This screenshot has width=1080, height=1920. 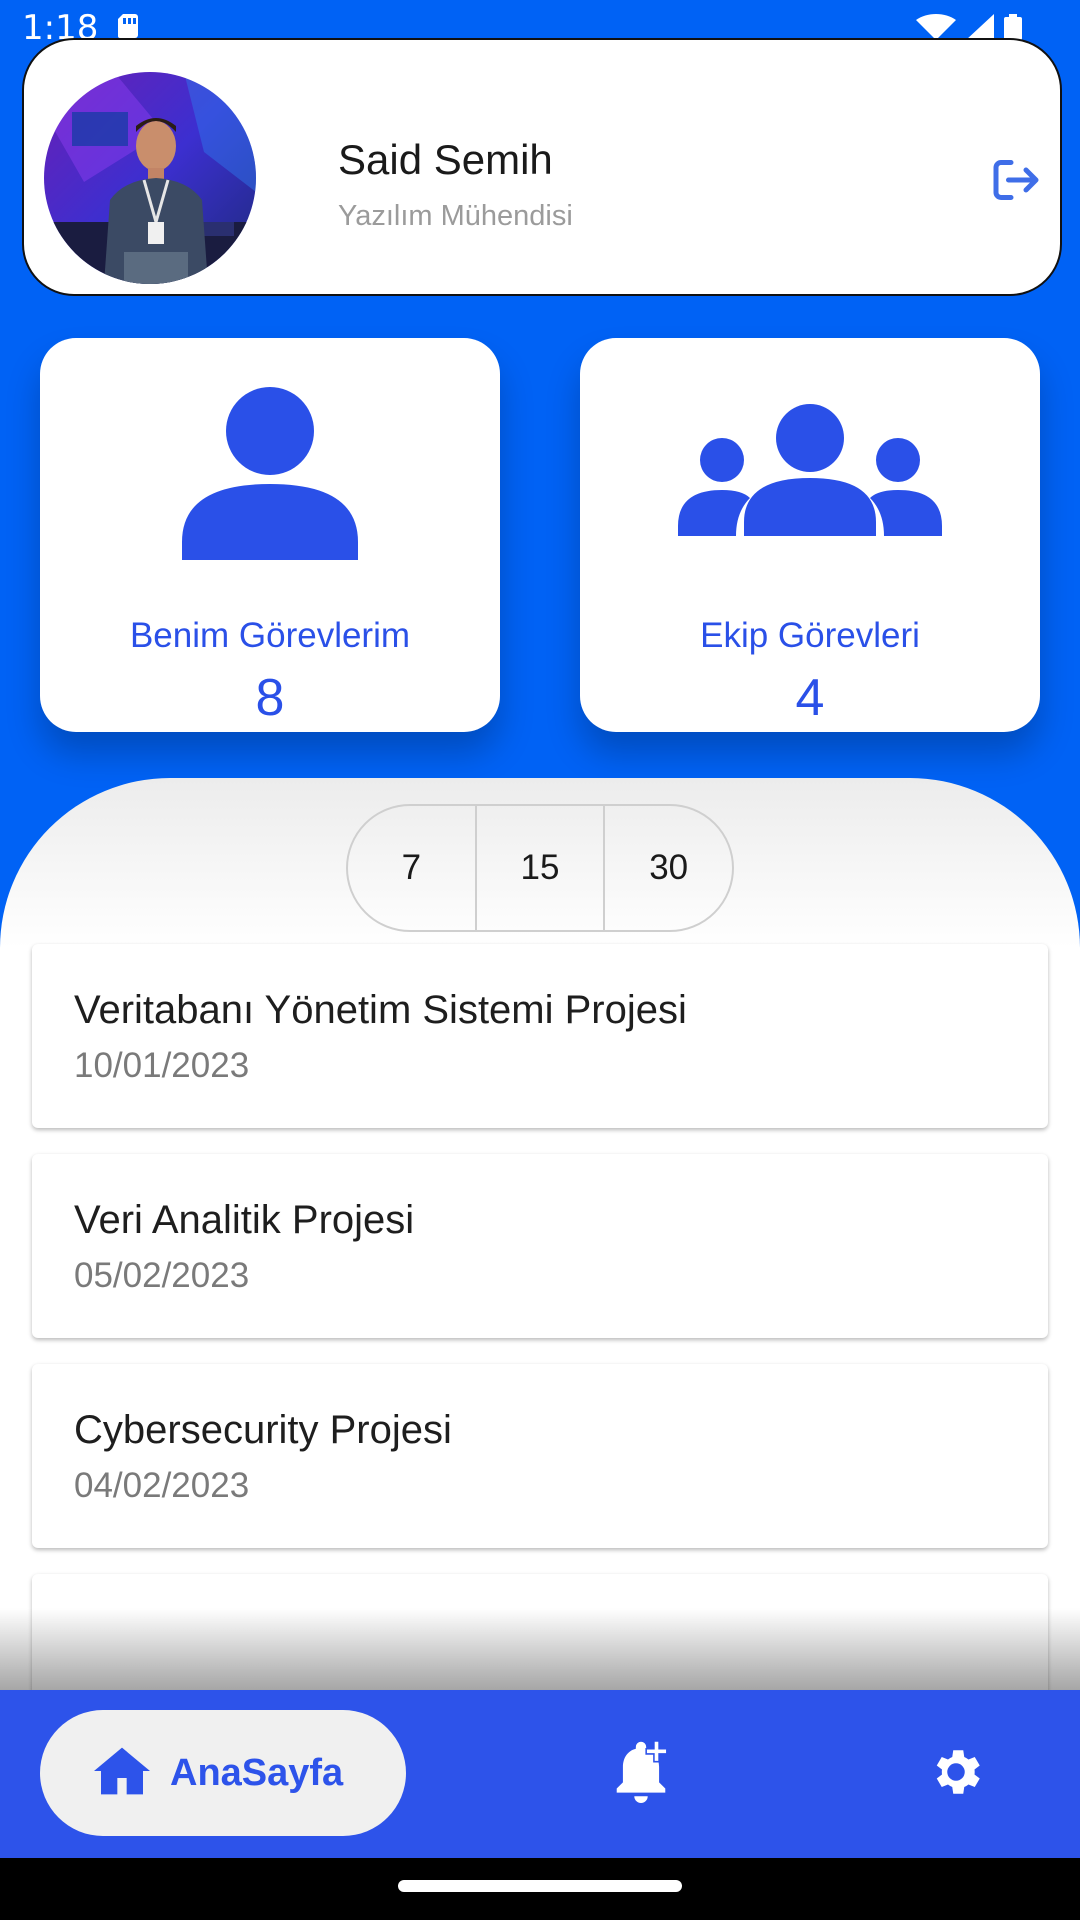 I want to click on task-item: Cybersecurity Projesi 04/02/2023, so click(x=540, y=1456).